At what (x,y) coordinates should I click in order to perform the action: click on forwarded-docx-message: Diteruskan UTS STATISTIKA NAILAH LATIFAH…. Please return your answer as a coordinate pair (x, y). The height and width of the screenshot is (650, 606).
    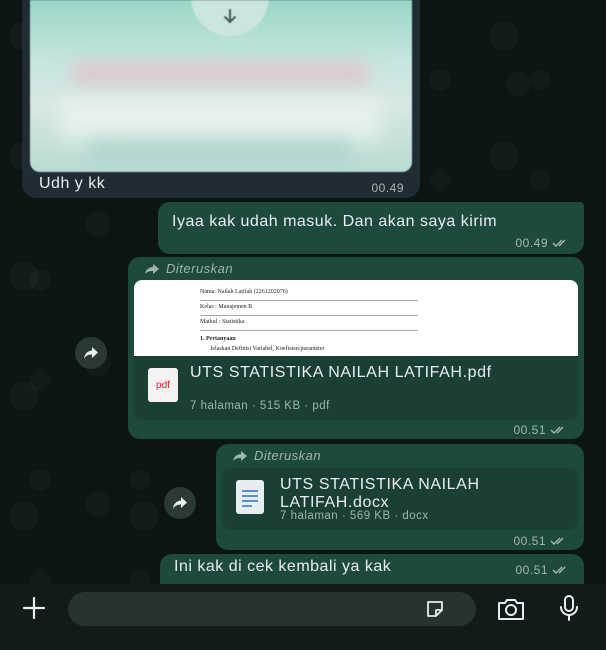
    Looking at the image, I should click on (400, 497).